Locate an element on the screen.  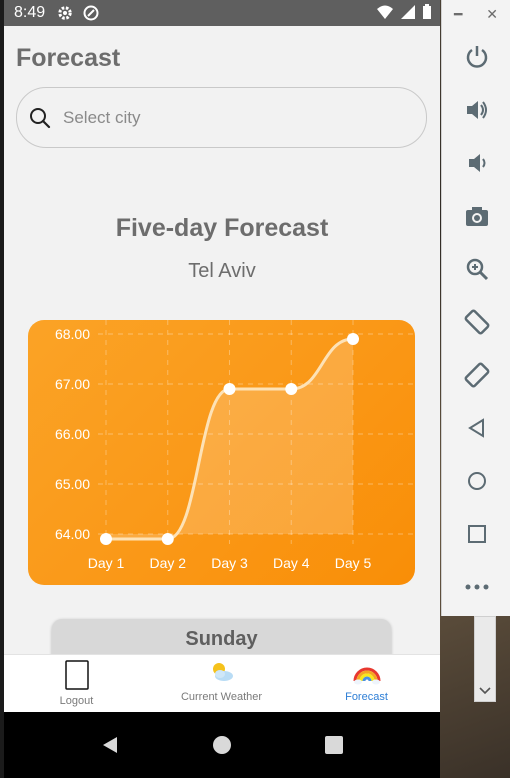
volume-down-icon is located at coordinates (476, 162).